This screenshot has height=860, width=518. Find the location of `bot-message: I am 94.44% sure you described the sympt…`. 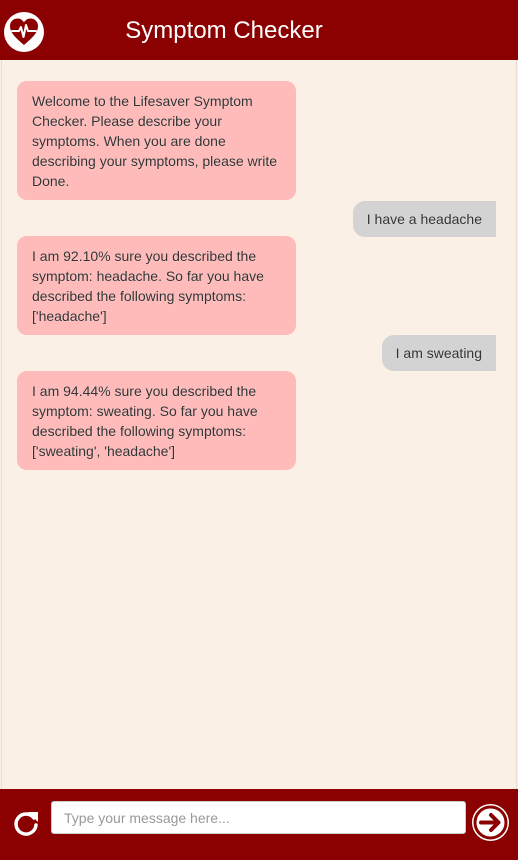

bot-message: I am 94.44% sure you described the sympt… is located at coordinates (156, 420).